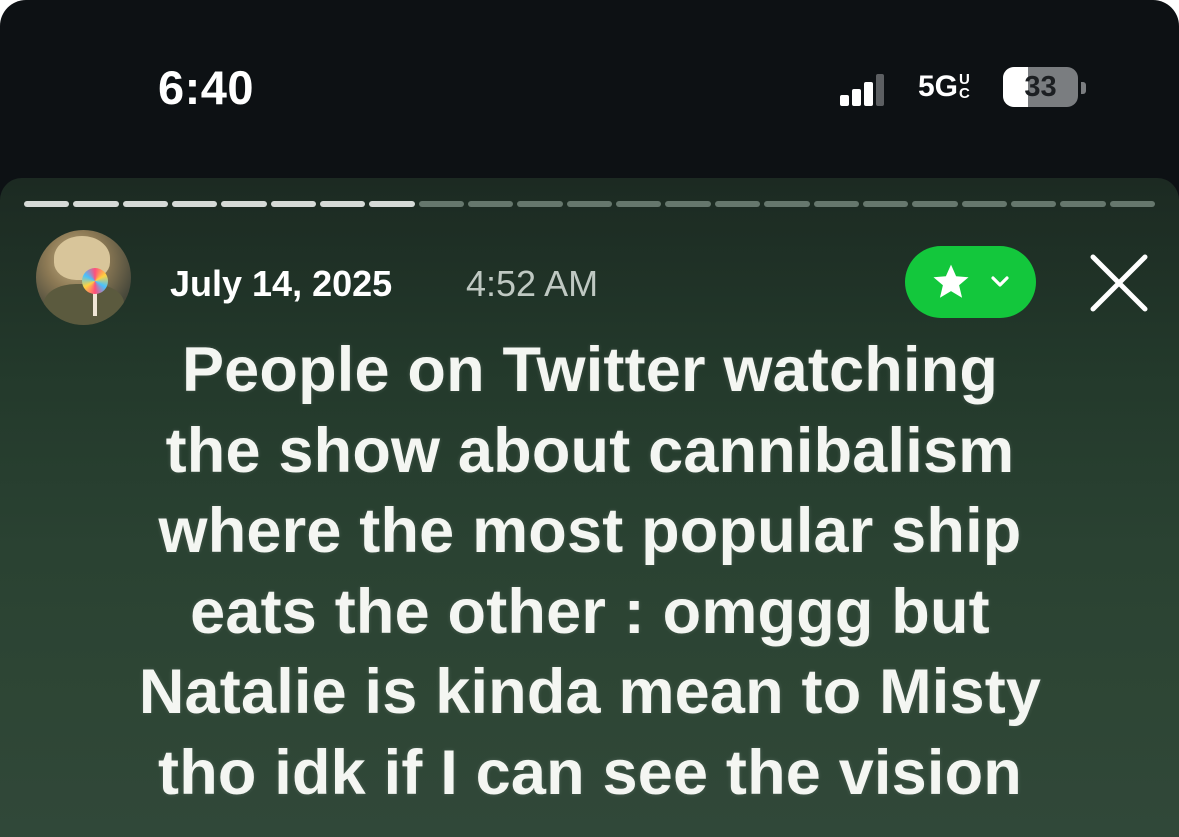 The height and width of the screenshot is (837, 1179). I want to click on battery-cap, so click(1083, 88).